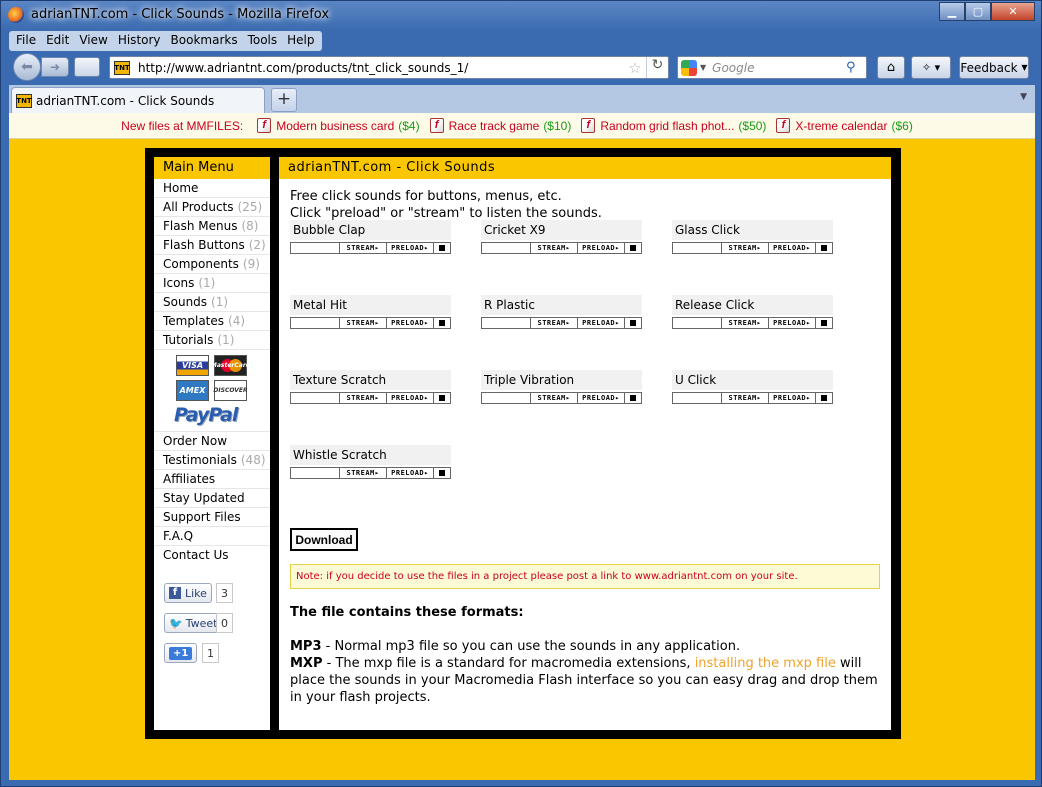 The width and height of the screenshot is (1042, 787). Describe the element at coordinates (212, 188) in the screenshot. I see `sidebar-item-home: Home` at that location.